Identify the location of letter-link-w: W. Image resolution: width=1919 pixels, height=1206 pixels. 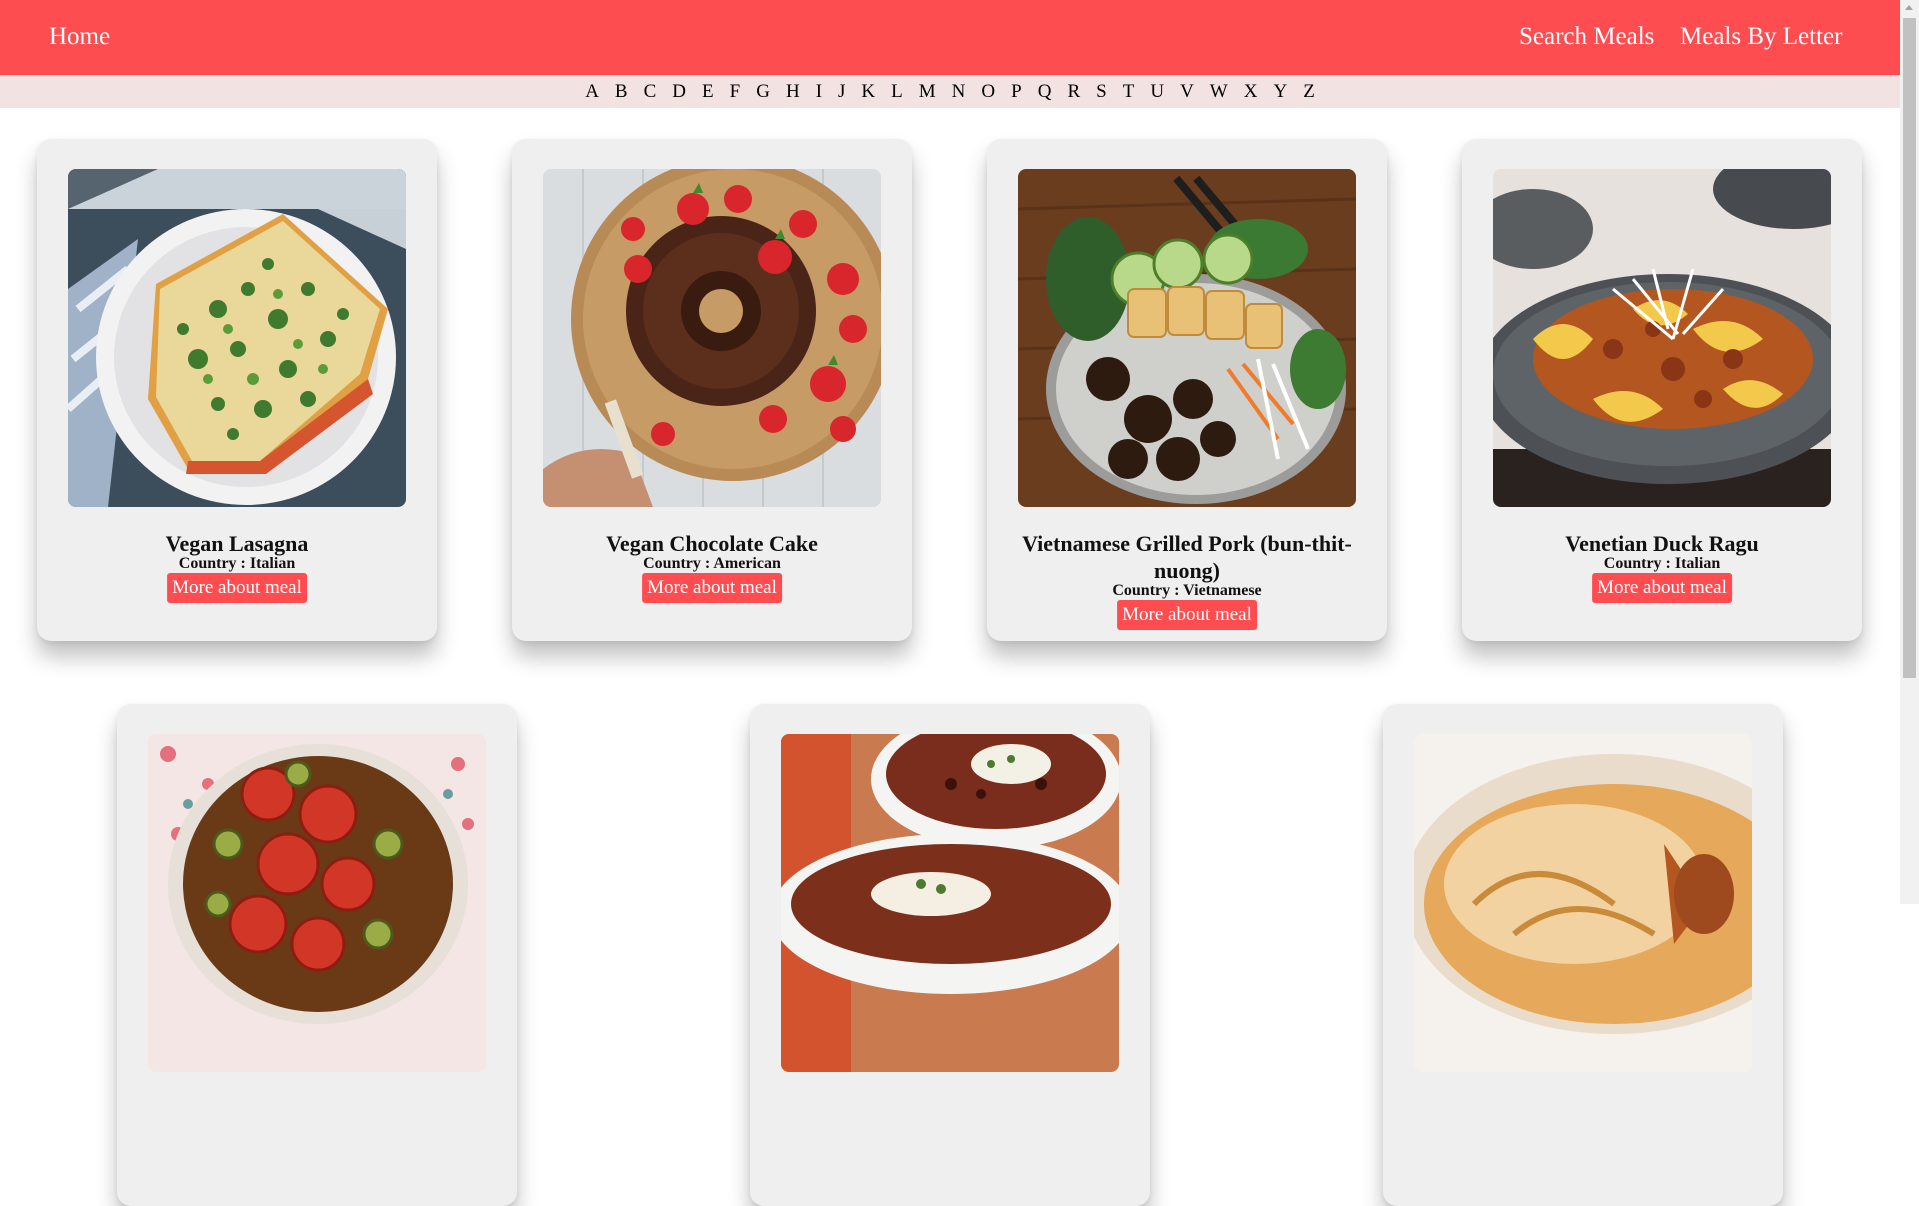
(1219, 91).